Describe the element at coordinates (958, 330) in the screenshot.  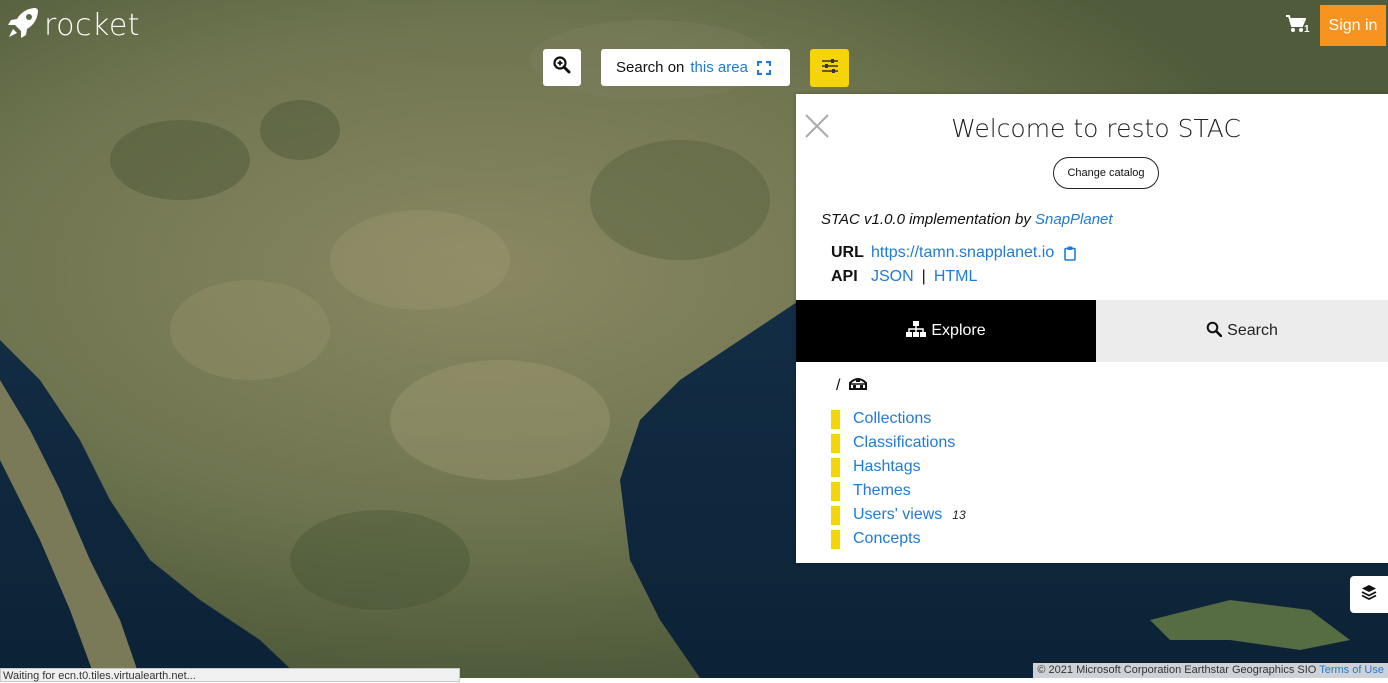
I see `tab-explore-label: Explore` at that location.